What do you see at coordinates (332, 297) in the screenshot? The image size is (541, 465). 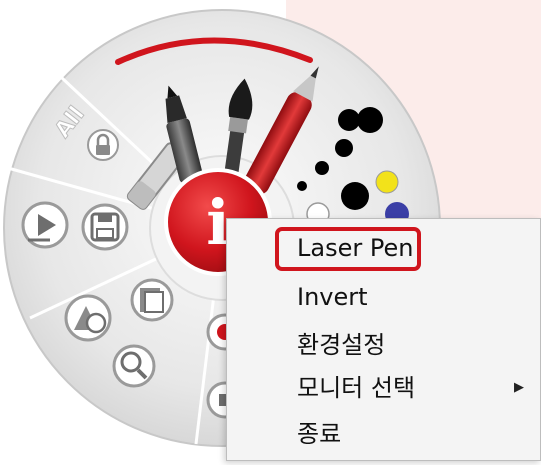 I see `menu-item-label: Invert` at bounding box center [332, 297].